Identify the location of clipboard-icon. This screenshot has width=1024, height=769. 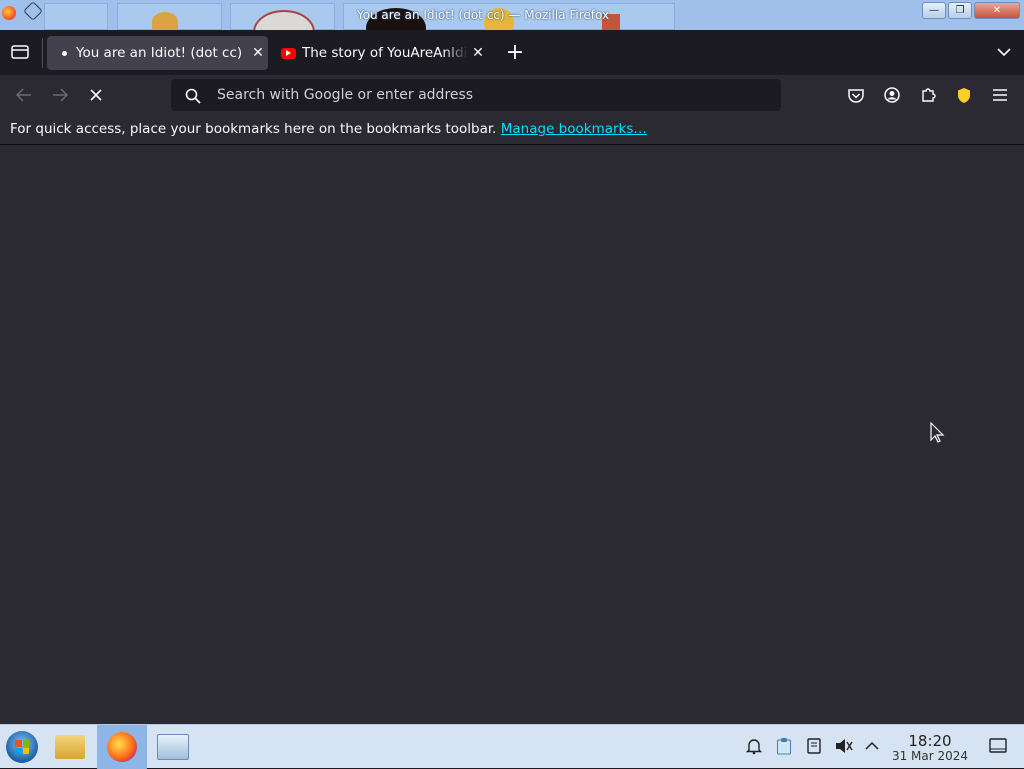
(784, 746).